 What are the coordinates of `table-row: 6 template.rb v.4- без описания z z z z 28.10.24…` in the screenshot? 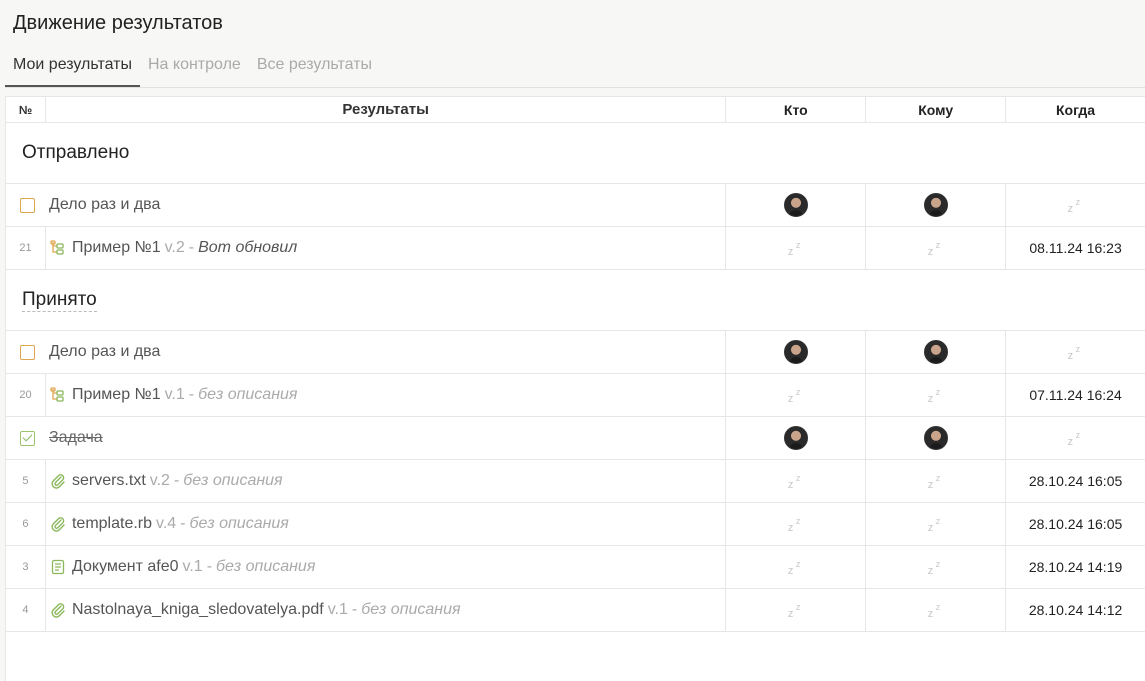 It's located at (575, 524).